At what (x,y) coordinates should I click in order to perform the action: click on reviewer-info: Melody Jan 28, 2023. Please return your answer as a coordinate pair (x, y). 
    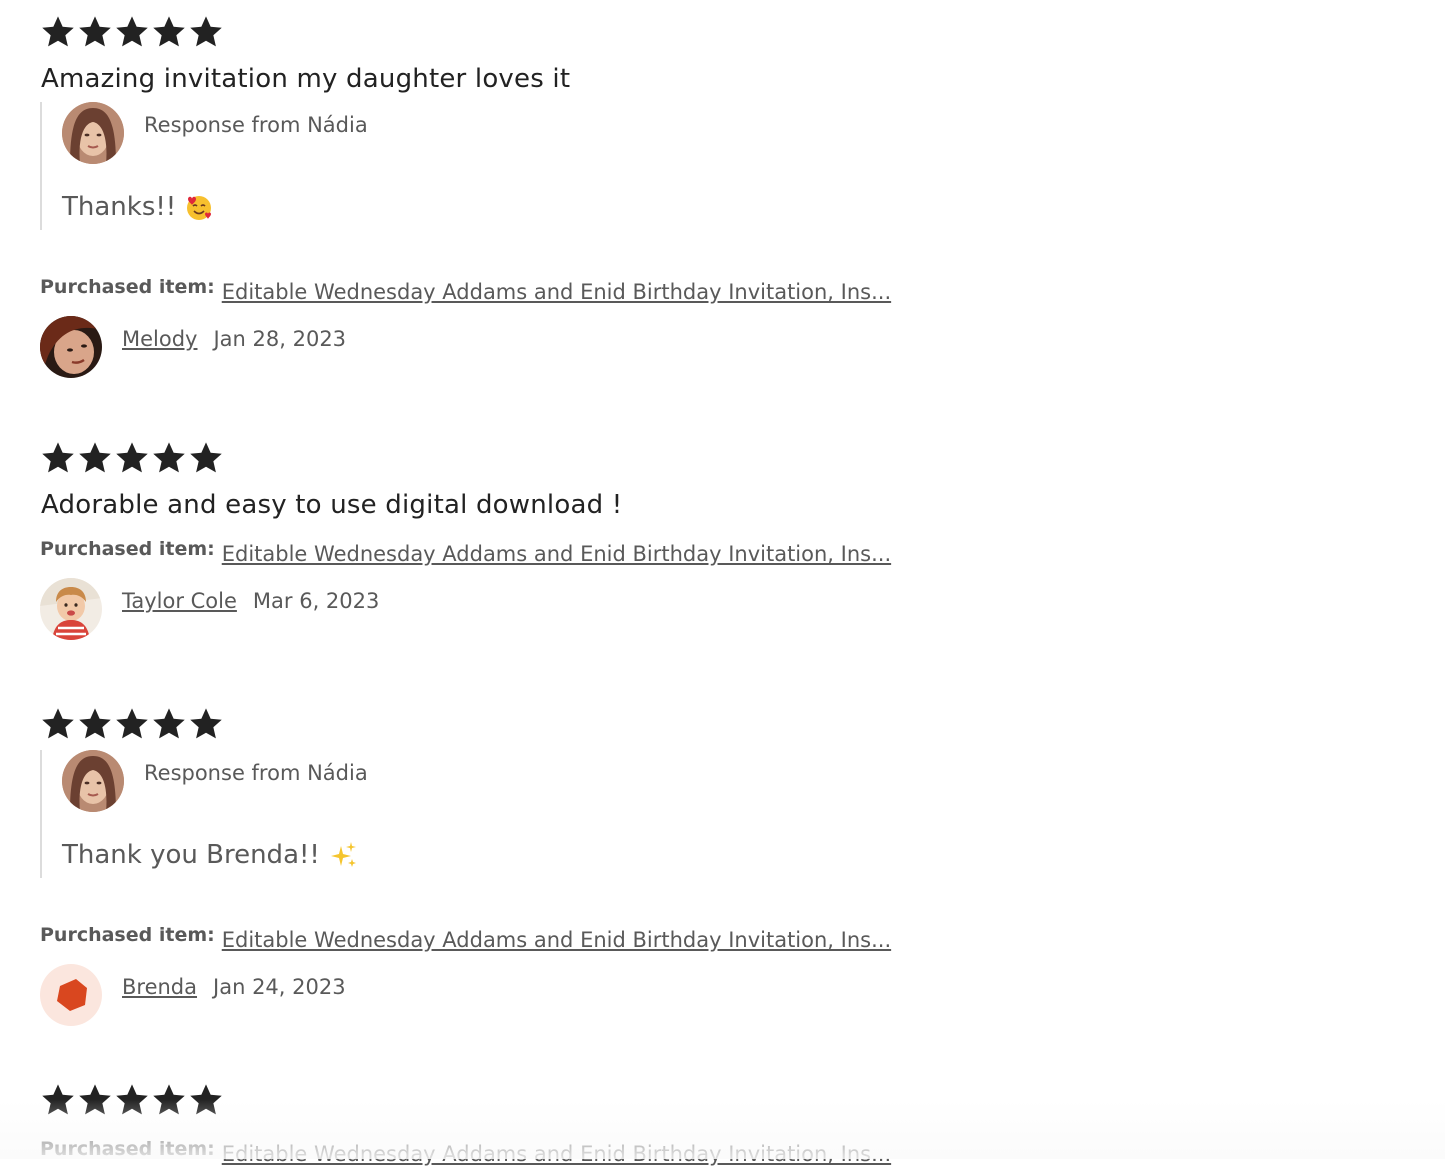
    Looking at the image, I should click on (490, 347).